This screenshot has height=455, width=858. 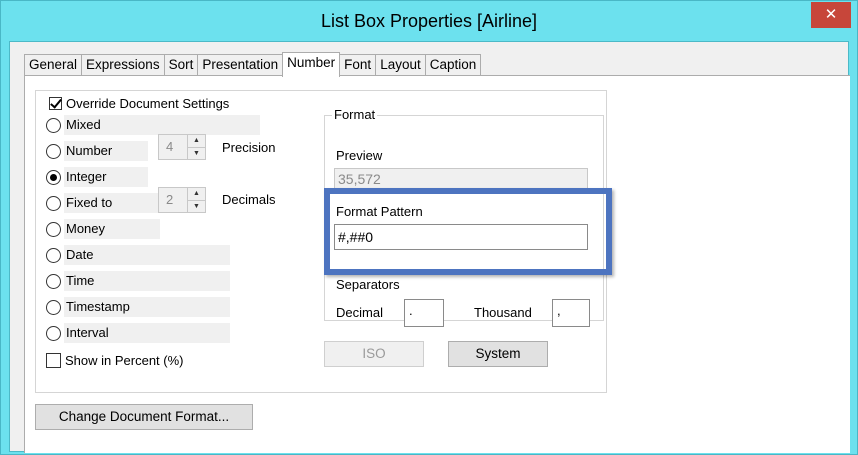 What do you see at coordinates (379, 211) in the screenshot?
I see `format-pattern-label: Format Pattern` at bounding box center [379, 211].